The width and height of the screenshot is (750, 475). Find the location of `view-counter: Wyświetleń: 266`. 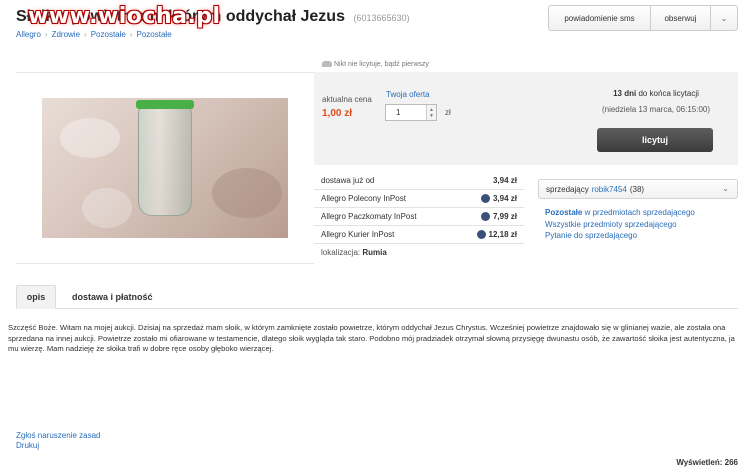

view-counter: Wyświetleń: 266 is located at coordinates (707, 462).